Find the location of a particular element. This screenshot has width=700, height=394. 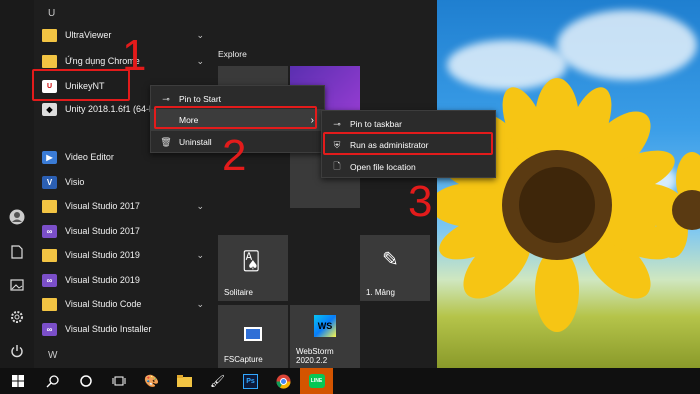

app-item-vscode-folder: Visual Studio Code ⌄ is located at coordinates (126, 304).